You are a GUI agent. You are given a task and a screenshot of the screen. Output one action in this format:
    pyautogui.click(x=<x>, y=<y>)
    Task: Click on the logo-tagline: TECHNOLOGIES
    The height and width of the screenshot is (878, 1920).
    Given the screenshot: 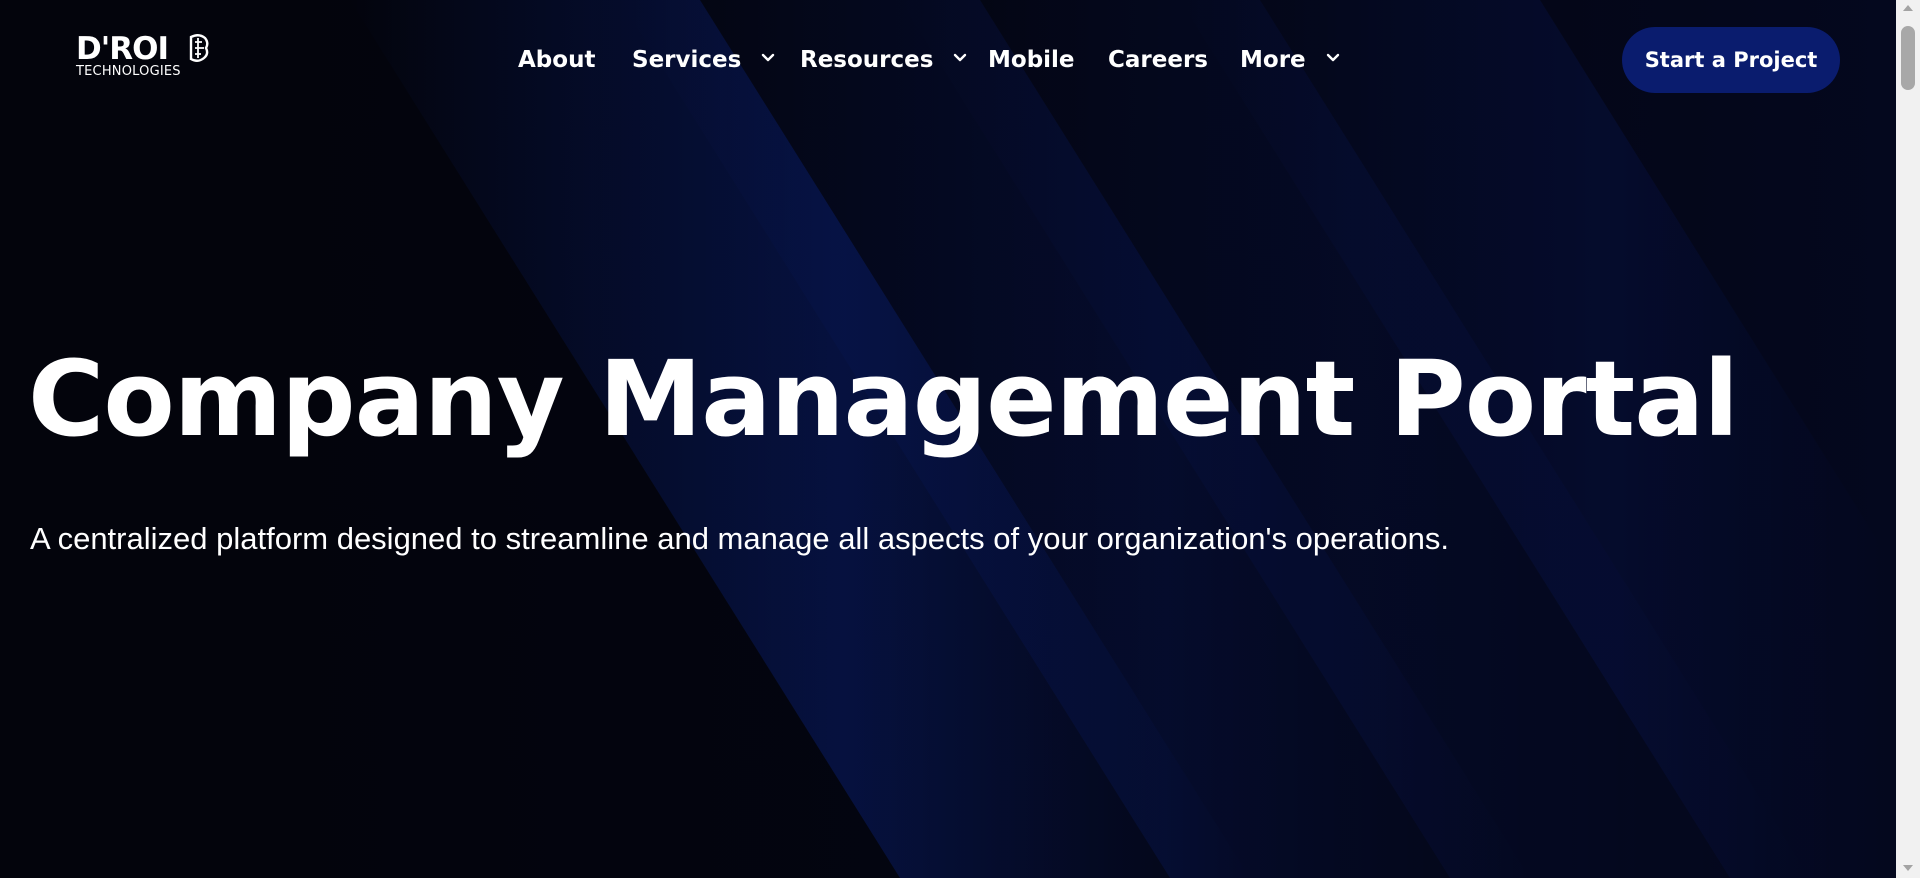 What is the action you would take?
    pyautogui.click(x=128, y=71)
    